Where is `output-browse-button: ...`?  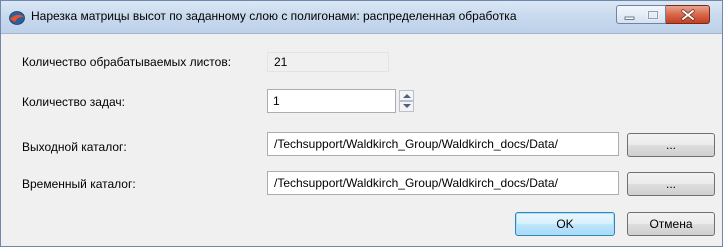
output-browse-button: ... is located at coordinates (671, 145).